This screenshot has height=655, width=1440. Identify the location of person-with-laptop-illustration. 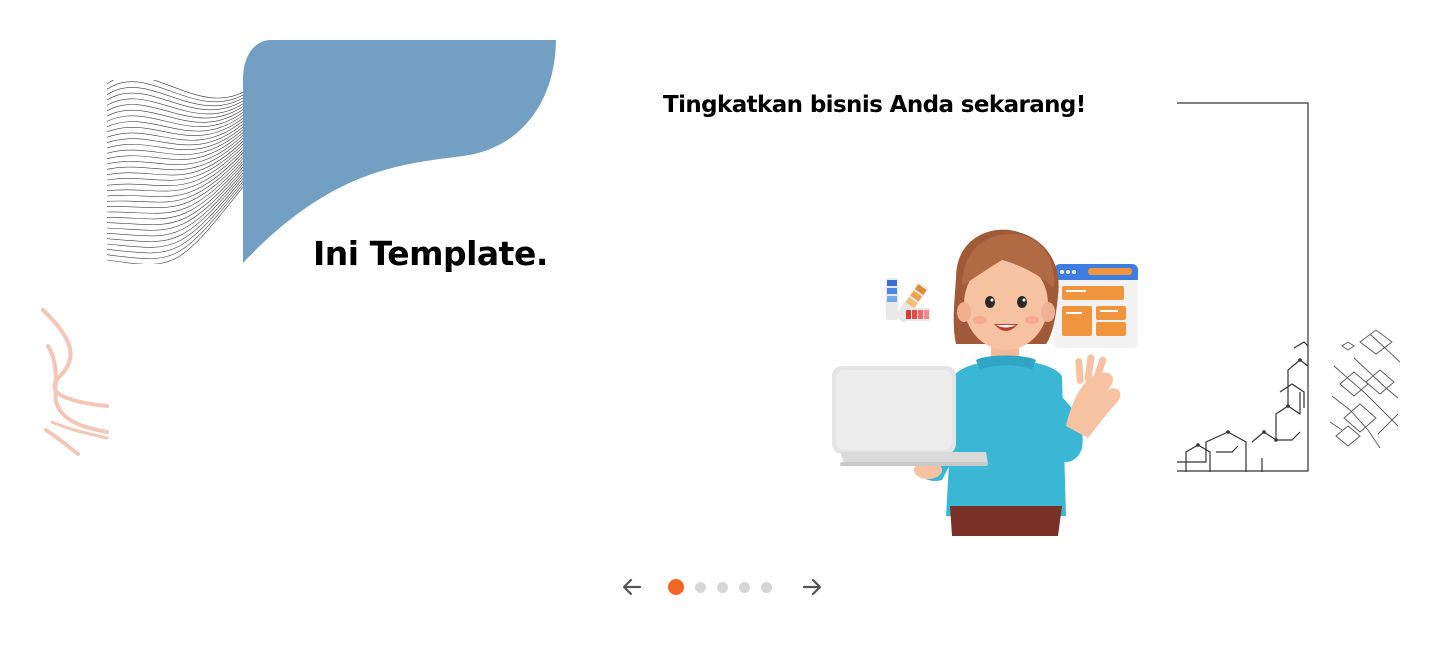
(985, 382).